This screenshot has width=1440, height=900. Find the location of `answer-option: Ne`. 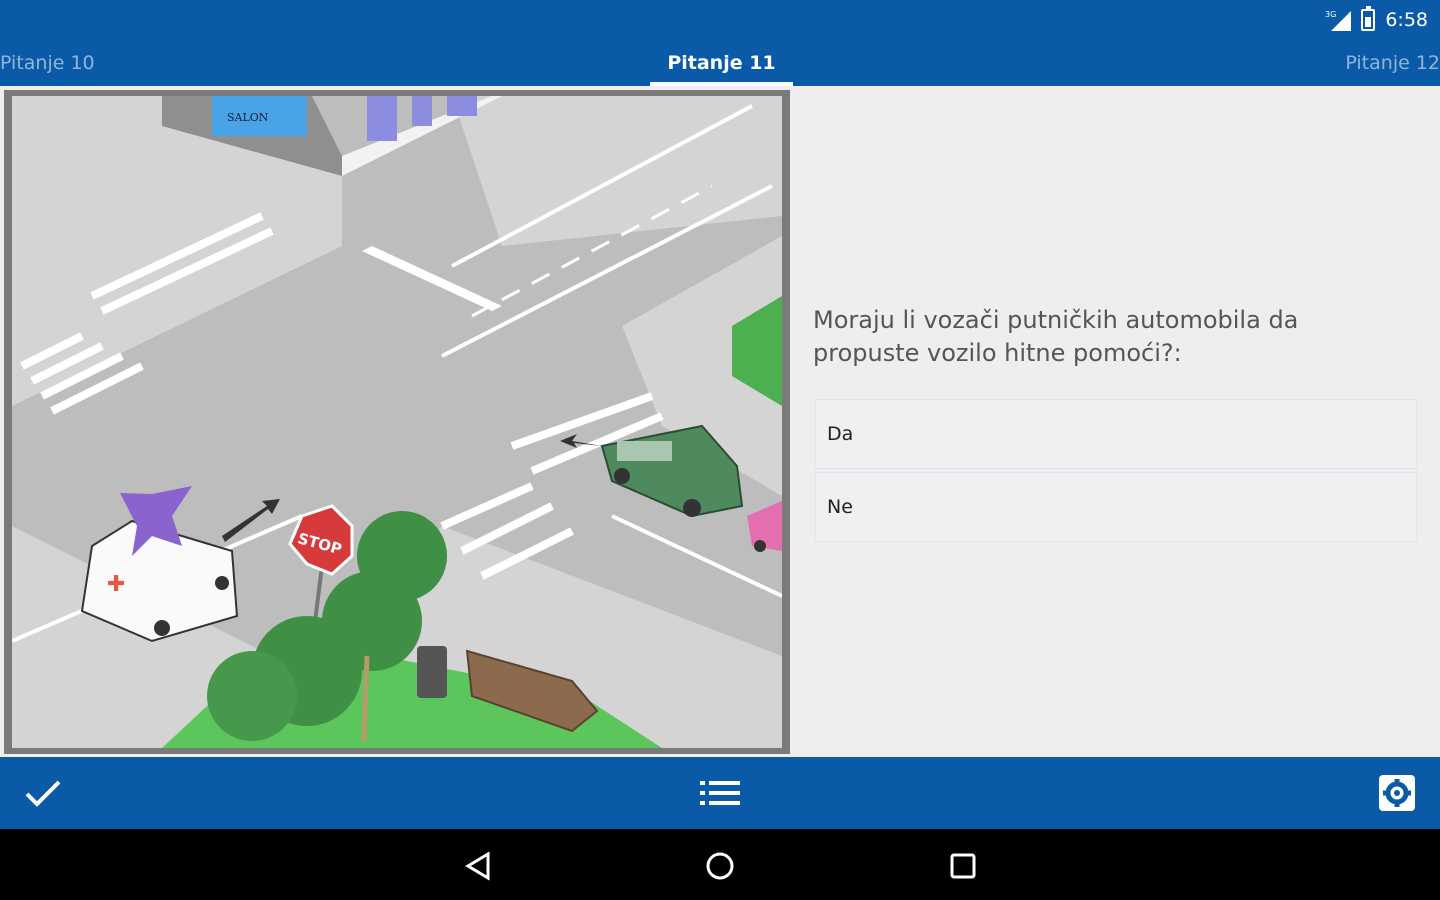

answer-option: Ne is located at coordinates (1116, 507).